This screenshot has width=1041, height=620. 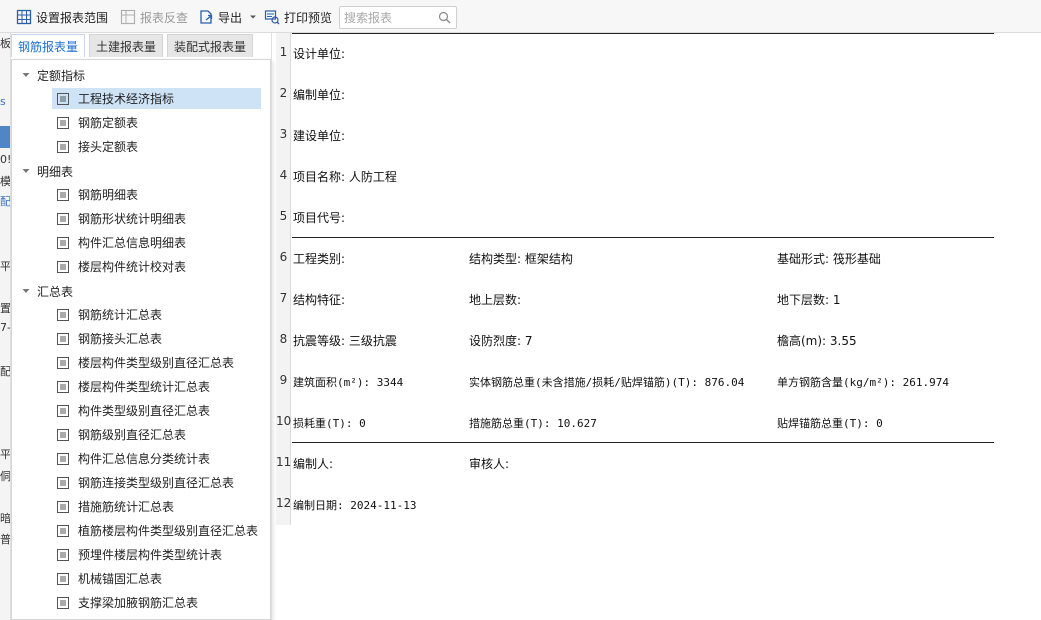 I want to click on set-range-label: 设置报表范围, so click(x=72, y=17).